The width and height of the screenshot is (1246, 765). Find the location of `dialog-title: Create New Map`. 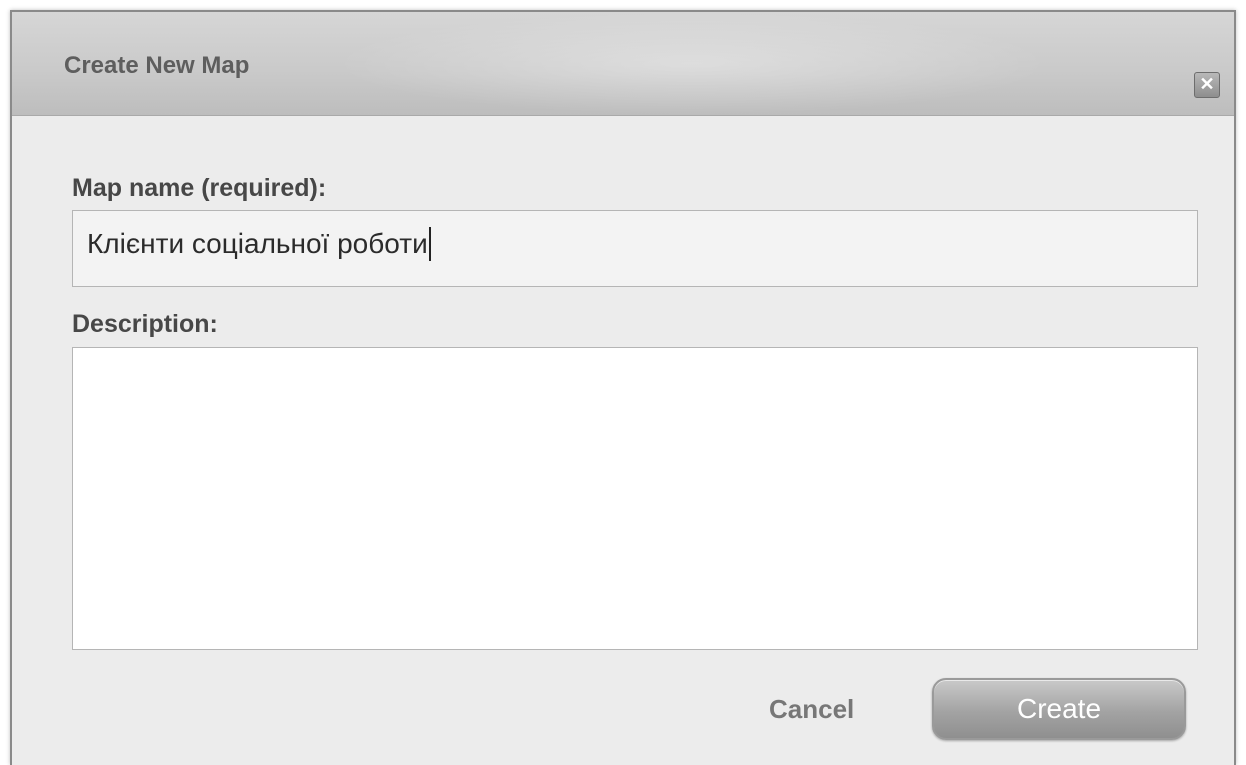

dialog-title: Create New Map is located at coordinates (157, 65).